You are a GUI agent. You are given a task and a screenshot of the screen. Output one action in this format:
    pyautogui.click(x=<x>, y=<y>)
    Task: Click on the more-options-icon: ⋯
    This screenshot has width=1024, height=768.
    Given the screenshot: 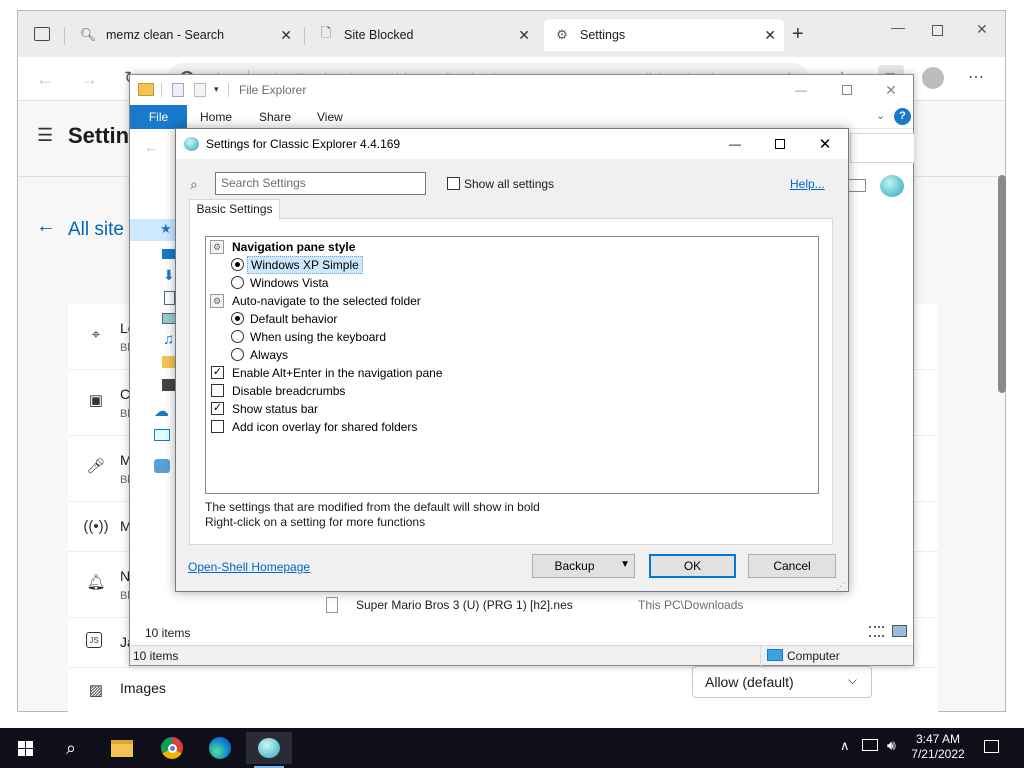 What is the action you would take?
    pyautogui.click(x=976, y=77)
    